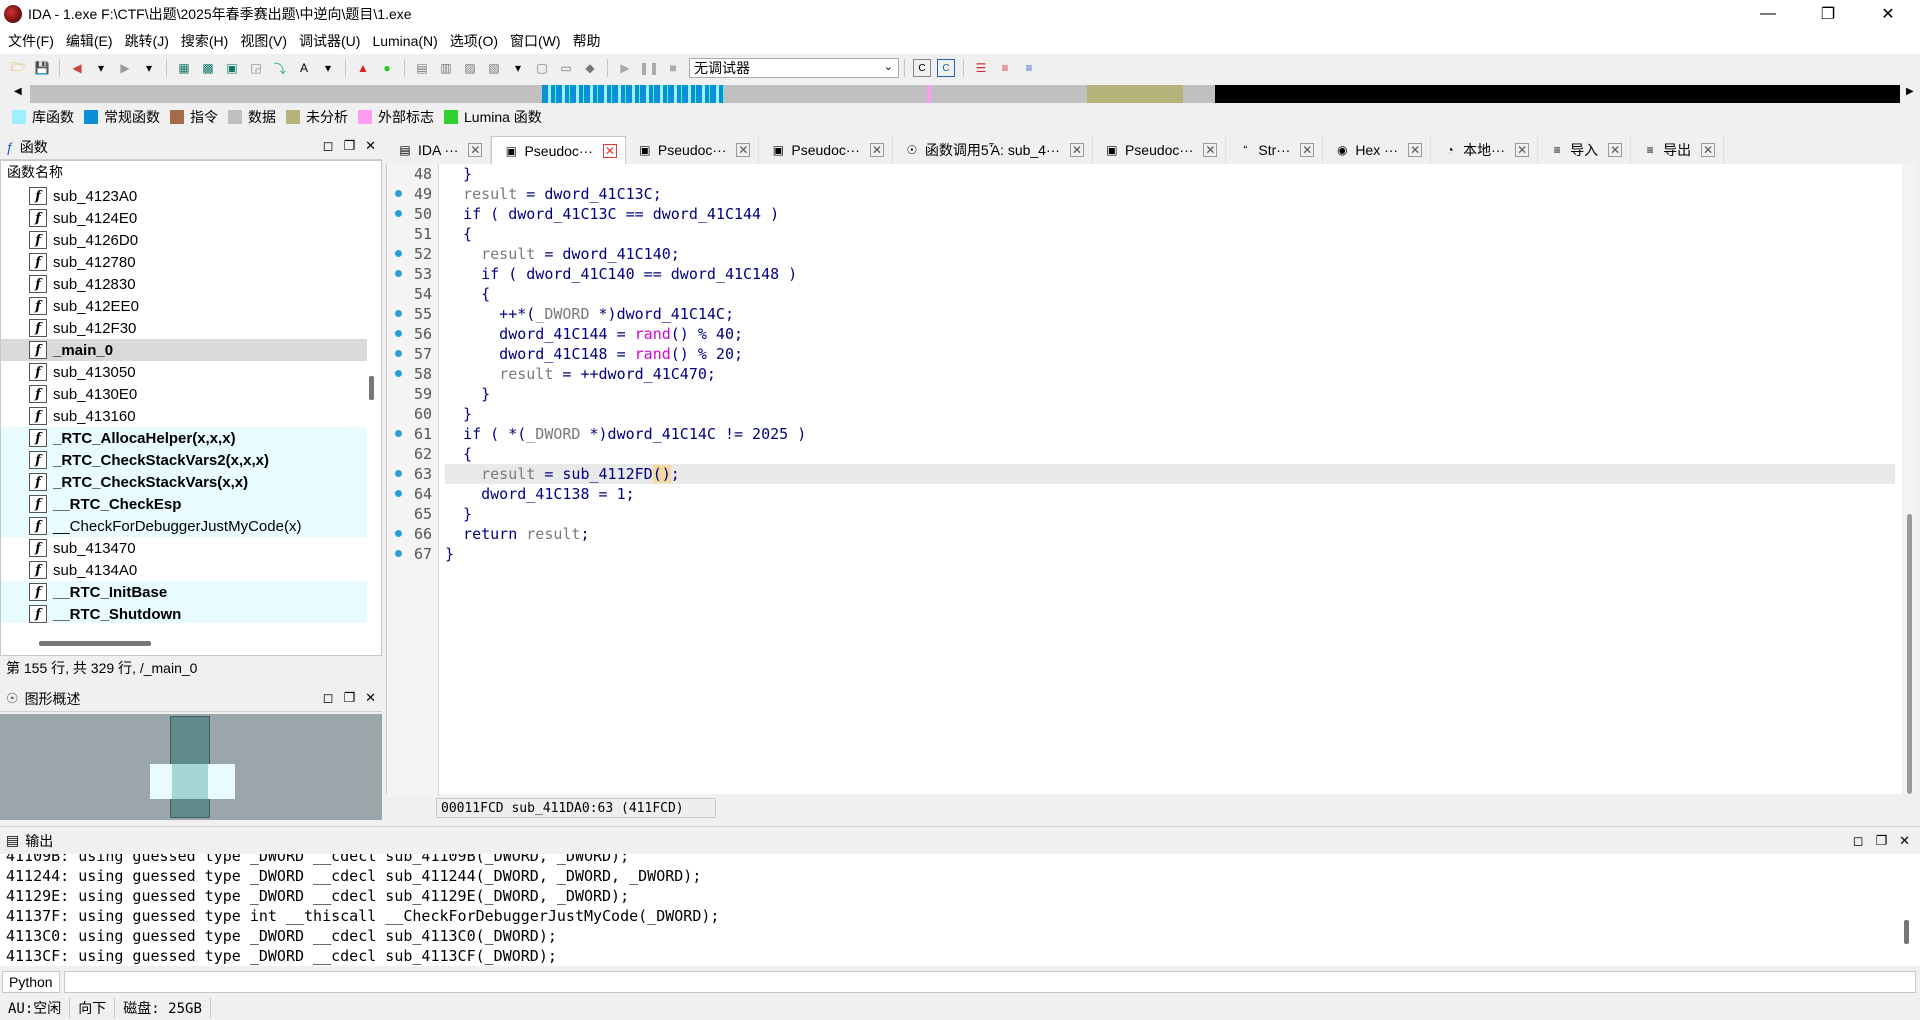 This screenshot has width=1920, height=1020. What do you see at coordinates (77, 68) in the screenshot?
I see `jump-back-icon: ◀` at bounding box center [77, 68].